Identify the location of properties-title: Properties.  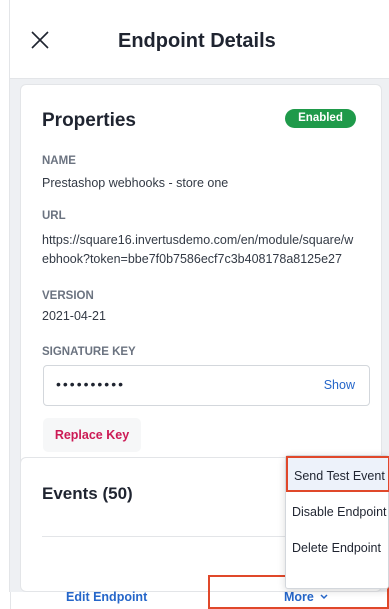
(89, 120).